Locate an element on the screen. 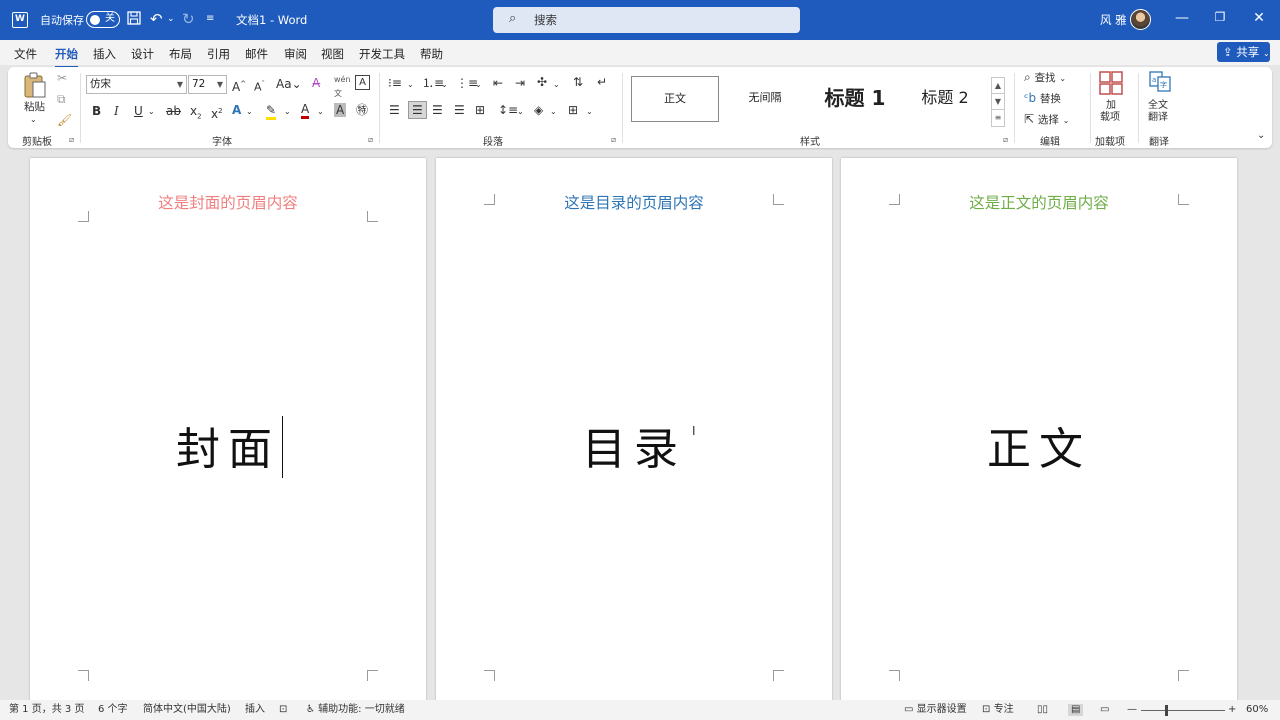 Image resolution: width=1280 pixels, height=720 pixels. tab-layout: 布局 is located at coordinates (180, 54).